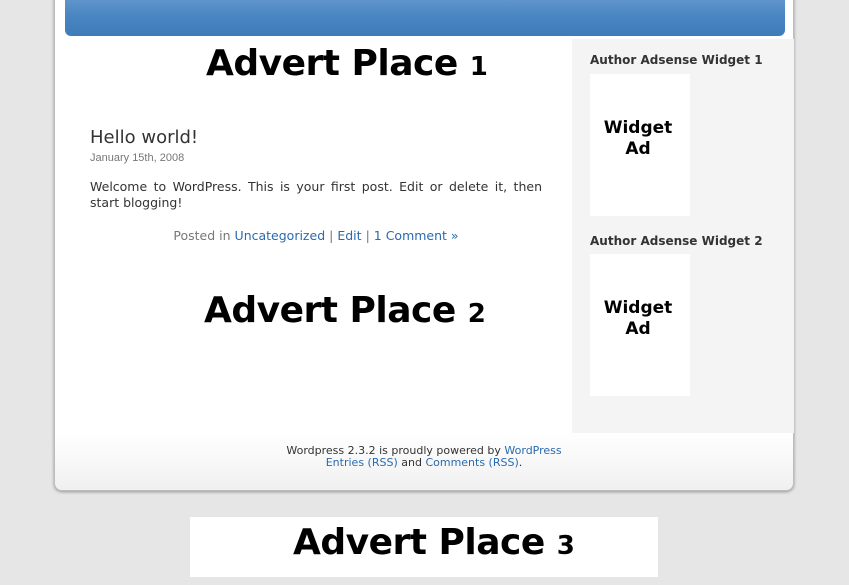 The image size is (849, 585). I want to click on period-text: ., so click(520, 462).